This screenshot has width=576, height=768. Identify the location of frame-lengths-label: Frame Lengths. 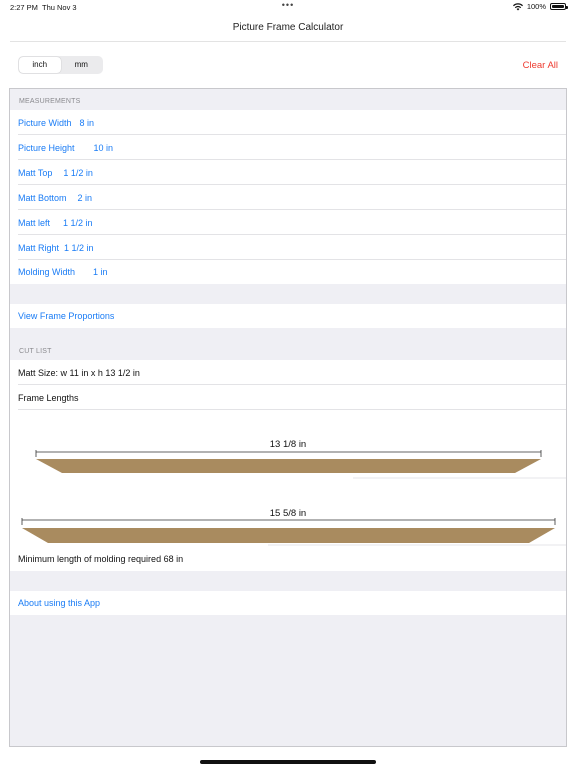
(48, 397).